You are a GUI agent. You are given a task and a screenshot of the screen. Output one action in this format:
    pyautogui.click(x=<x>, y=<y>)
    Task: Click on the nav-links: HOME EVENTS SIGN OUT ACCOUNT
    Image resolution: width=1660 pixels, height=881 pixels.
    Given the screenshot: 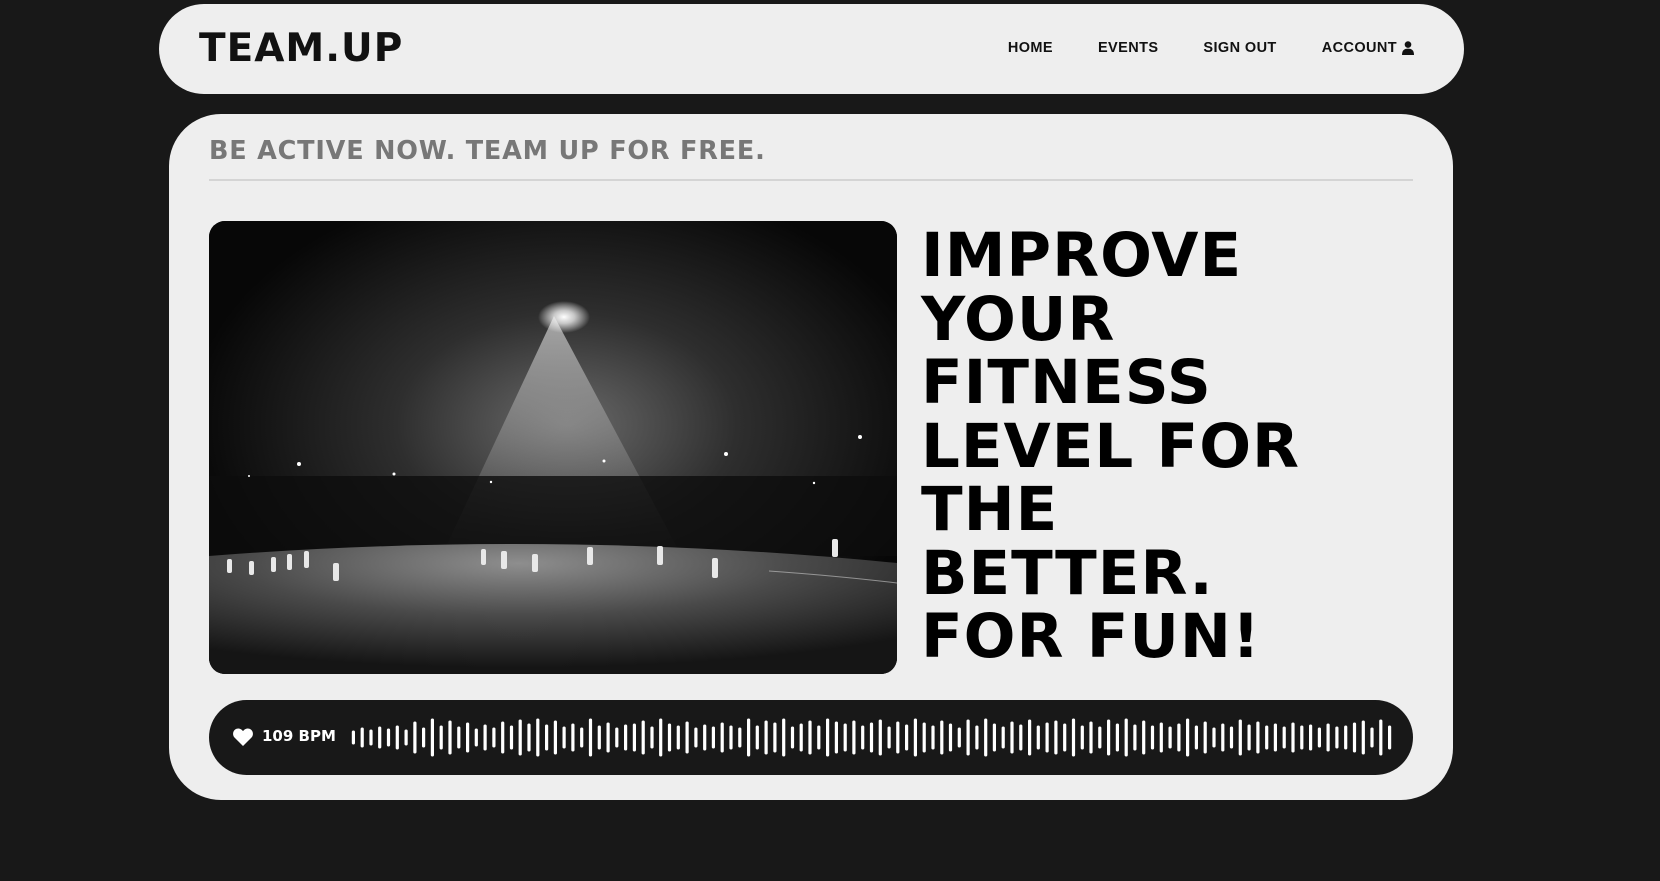 What is the action you would take?
    pyautogui.click(x=1211, y=48)
    